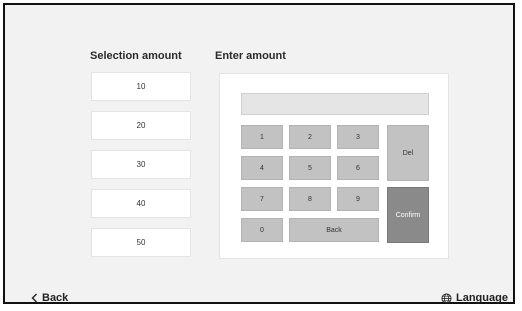 The image size is (522, 311). What do you see at coordinates (250, 56) in the screenshot?
I see `enter-amount-title: Enter amount` at bounding box center [250, 56].